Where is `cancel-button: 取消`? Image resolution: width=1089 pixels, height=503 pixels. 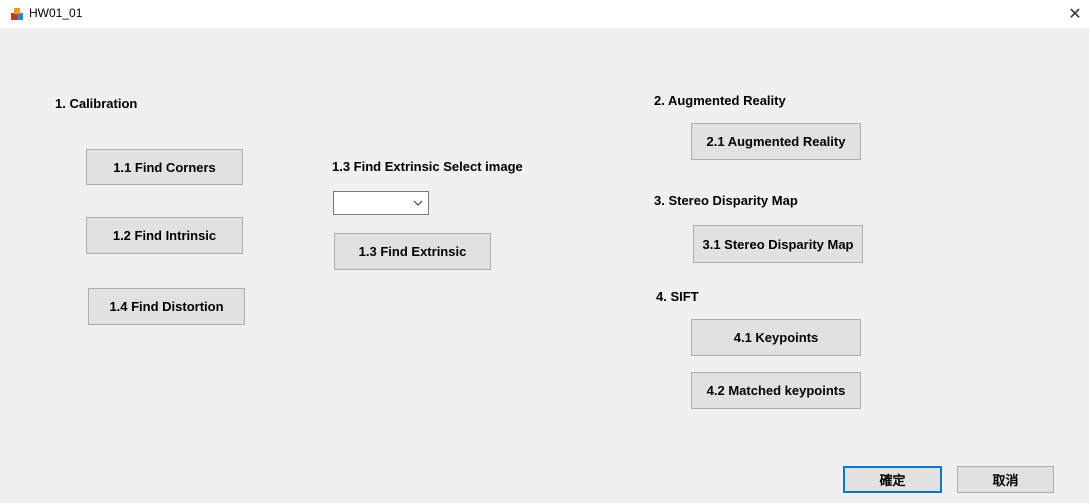
cancel-button: 取消 is located at coordinates (1005, 479).